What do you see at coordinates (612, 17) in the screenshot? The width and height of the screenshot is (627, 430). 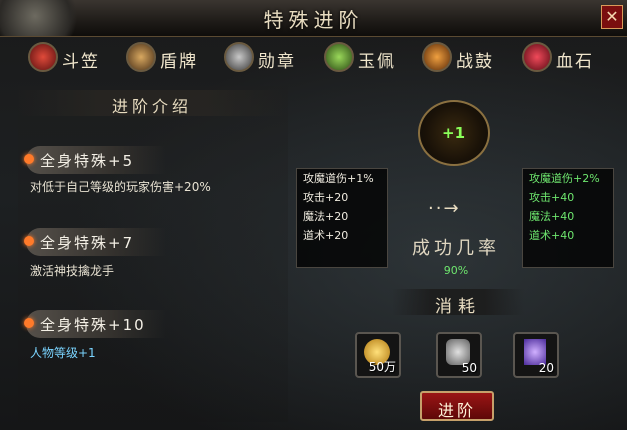 I see `close-button: ✕` at bounding box center [612, 17].